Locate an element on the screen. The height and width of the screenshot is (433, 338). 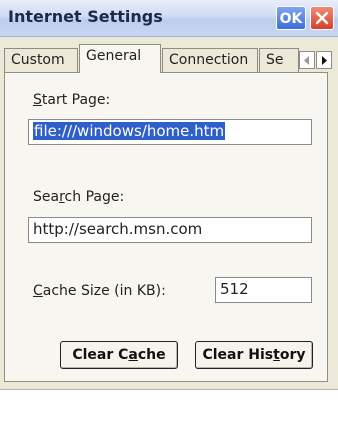
cache-size-label: Cache Size (in KB): is located at coordinates (99, 291).